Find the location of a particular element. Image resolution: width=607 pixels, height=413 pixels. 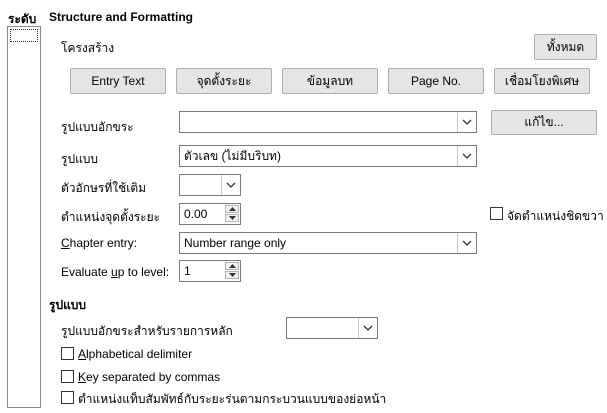

chapter-entry-label: Chapter entry: is located at coordinates (99, 243).